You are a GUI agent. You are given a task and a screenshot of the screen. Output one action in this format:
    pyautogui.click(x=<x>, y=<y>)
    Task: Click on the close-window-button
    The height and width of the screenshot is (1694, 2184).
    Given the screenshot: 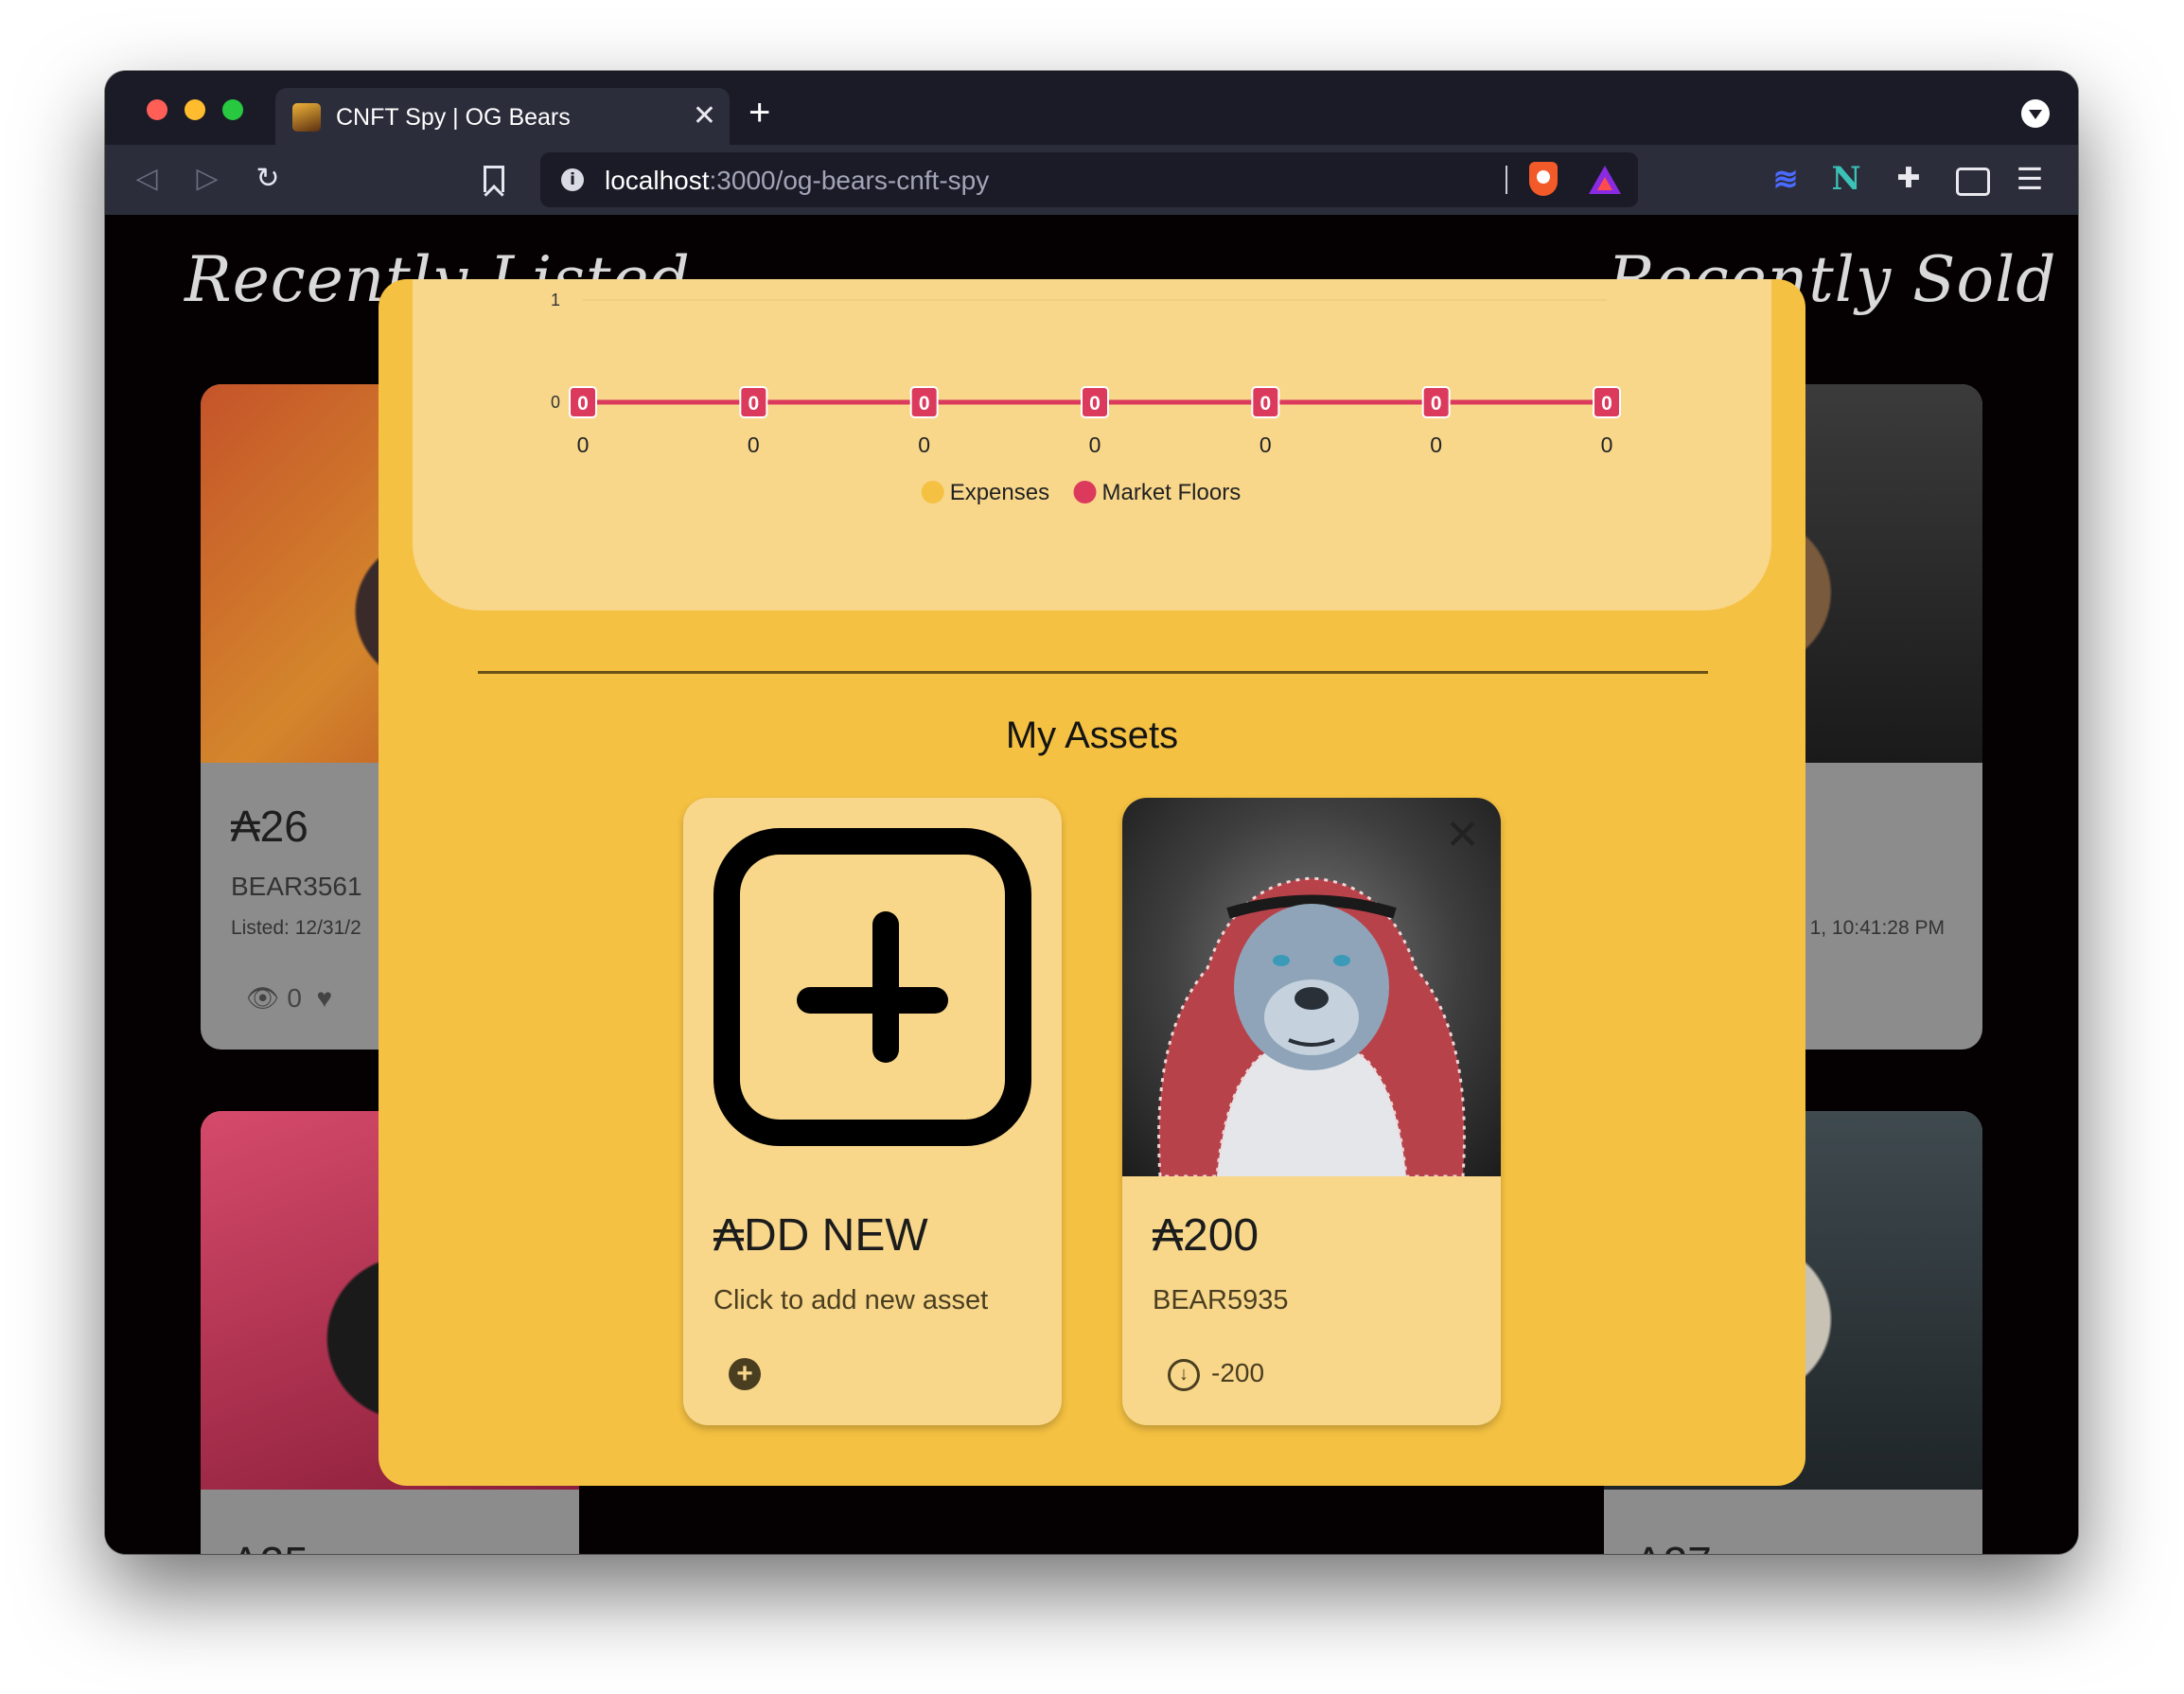 What is the action you would take?
    pyautogui.click(x=157, y=109)
    